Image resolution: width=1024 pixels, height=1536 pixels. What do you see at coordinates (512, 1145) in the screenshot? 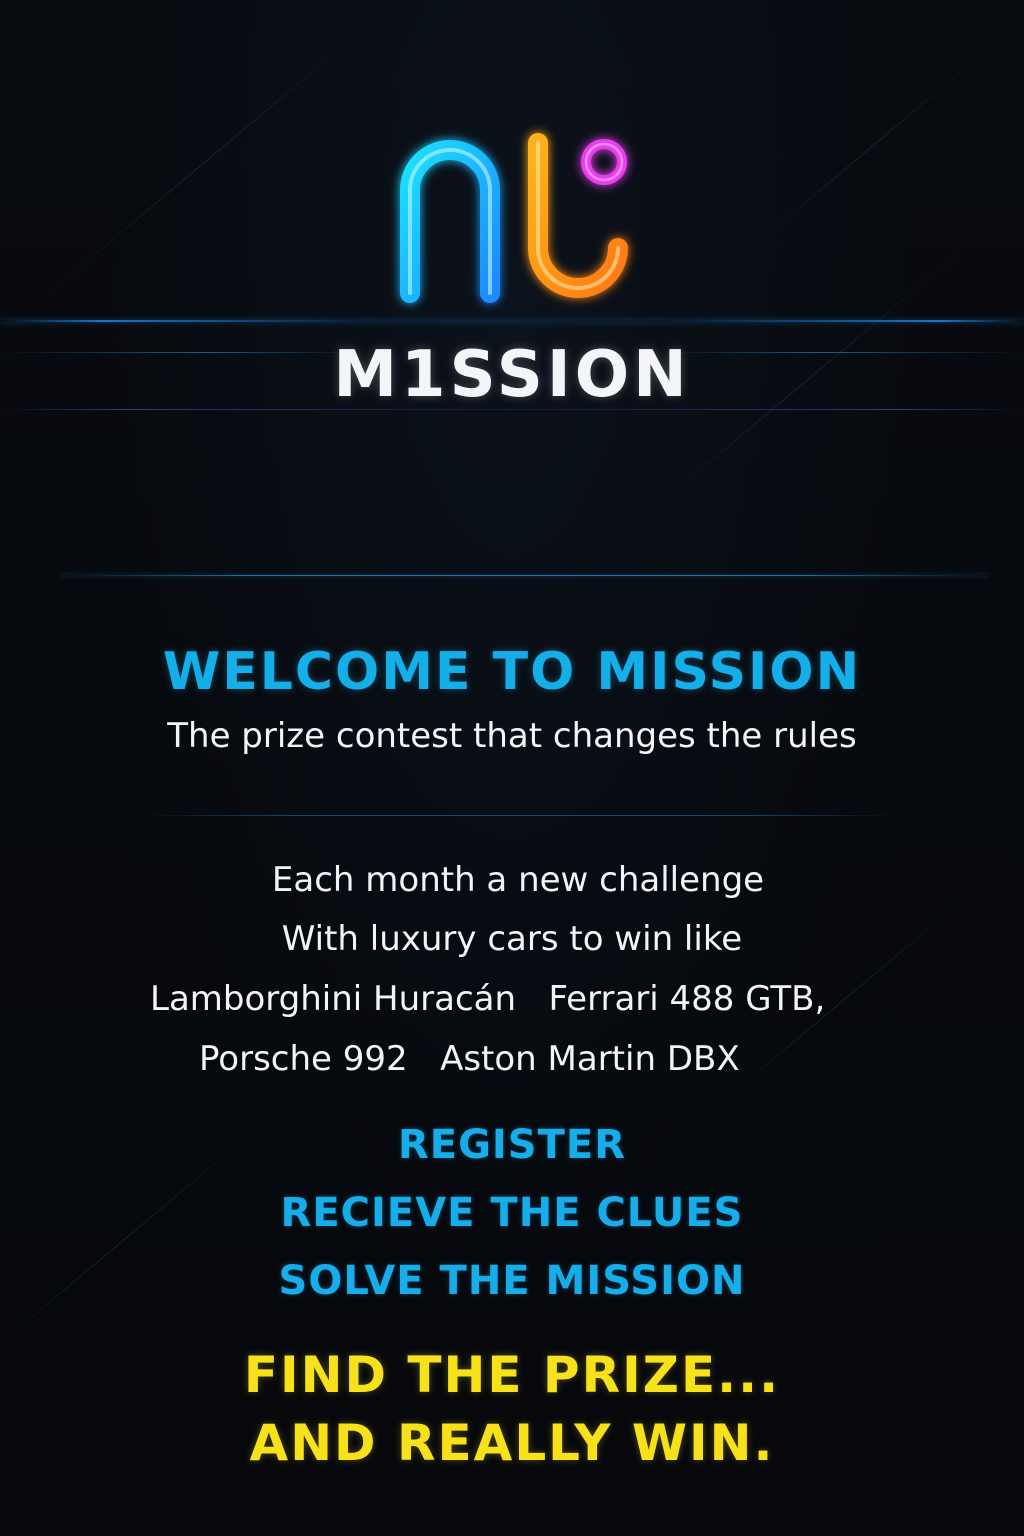
I see `step-register: REGISTER` at bounding box center [512, 1145].